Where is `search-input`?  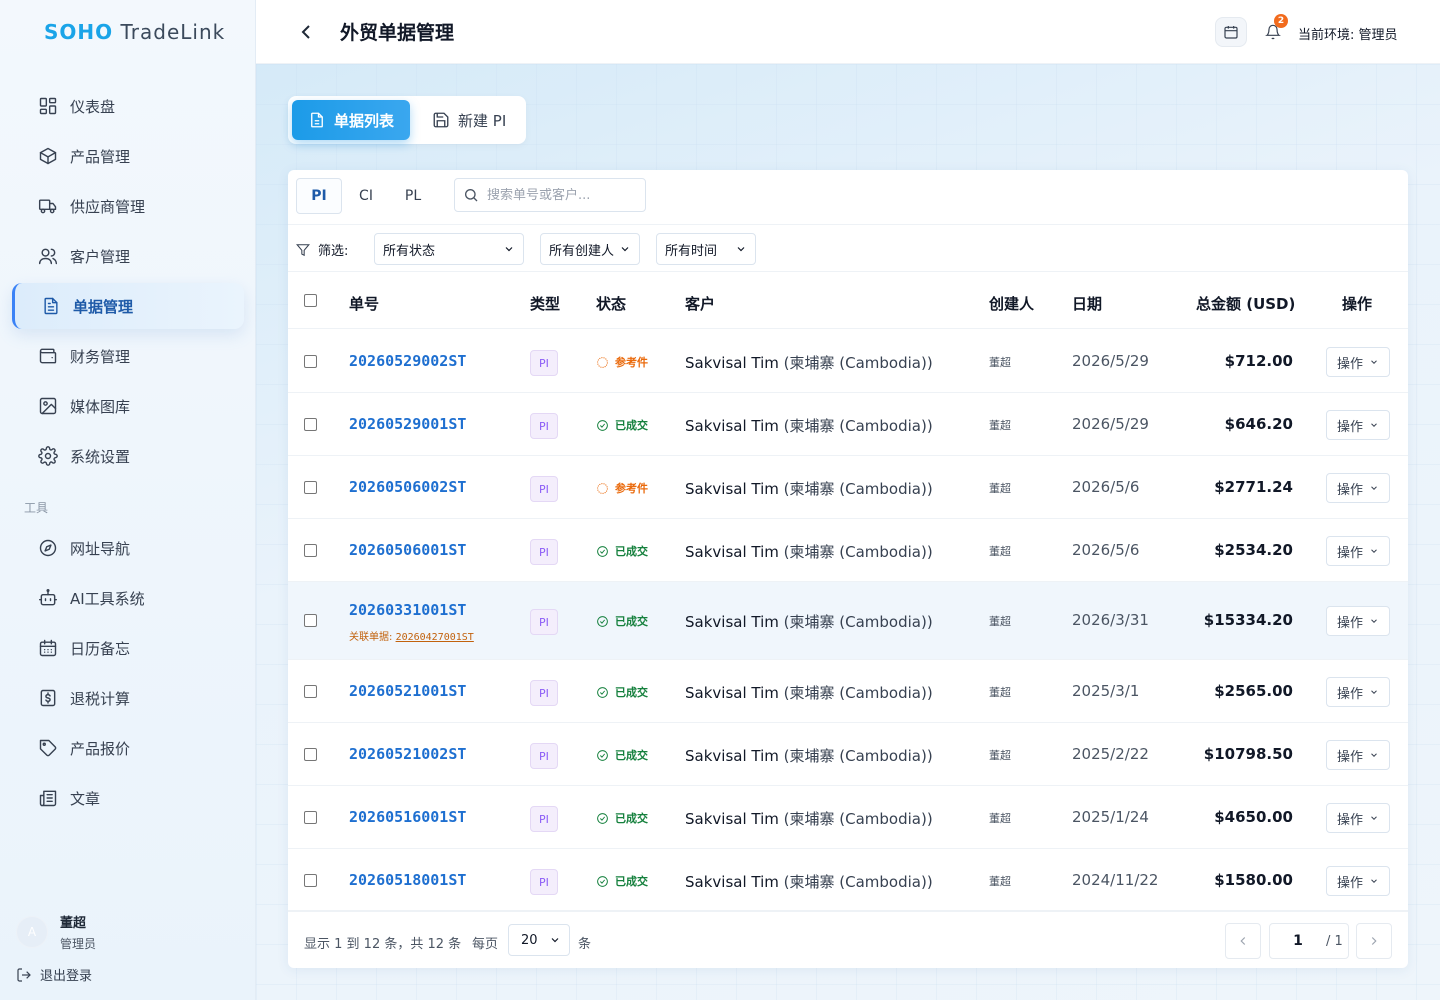
search-input is located at coordinates (562, 195).